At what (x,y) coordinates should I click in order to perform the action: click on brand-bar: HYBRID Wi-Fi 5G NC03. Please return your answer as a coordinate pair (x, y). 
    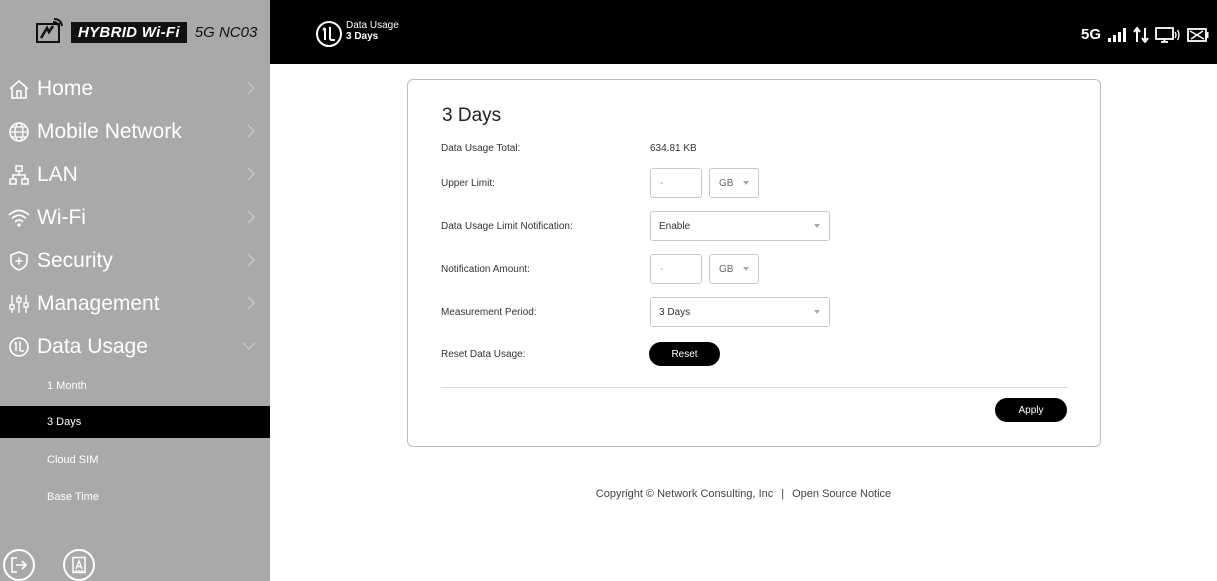
    Looking at the image, I should click on (135, 32).